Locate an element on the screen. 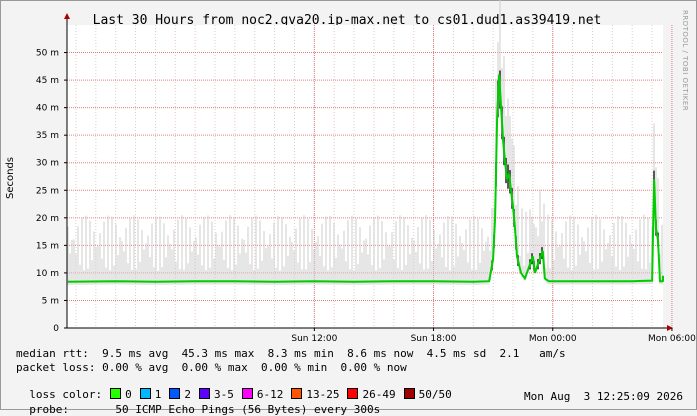 The image size is (697, 416). loss-color-legend: loss color: 0 1 2 3-5 6-12 13-25 26-49 50/50 is located at coordinates (234, 388).